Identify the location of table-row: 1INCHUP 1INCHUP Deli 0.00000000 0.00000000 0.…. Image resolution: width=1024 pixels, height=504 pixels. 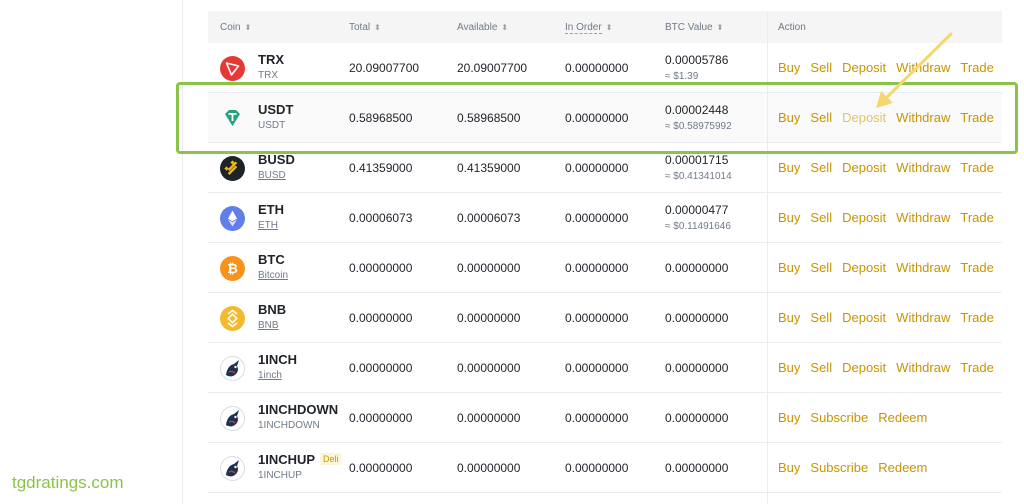
(605, 468).